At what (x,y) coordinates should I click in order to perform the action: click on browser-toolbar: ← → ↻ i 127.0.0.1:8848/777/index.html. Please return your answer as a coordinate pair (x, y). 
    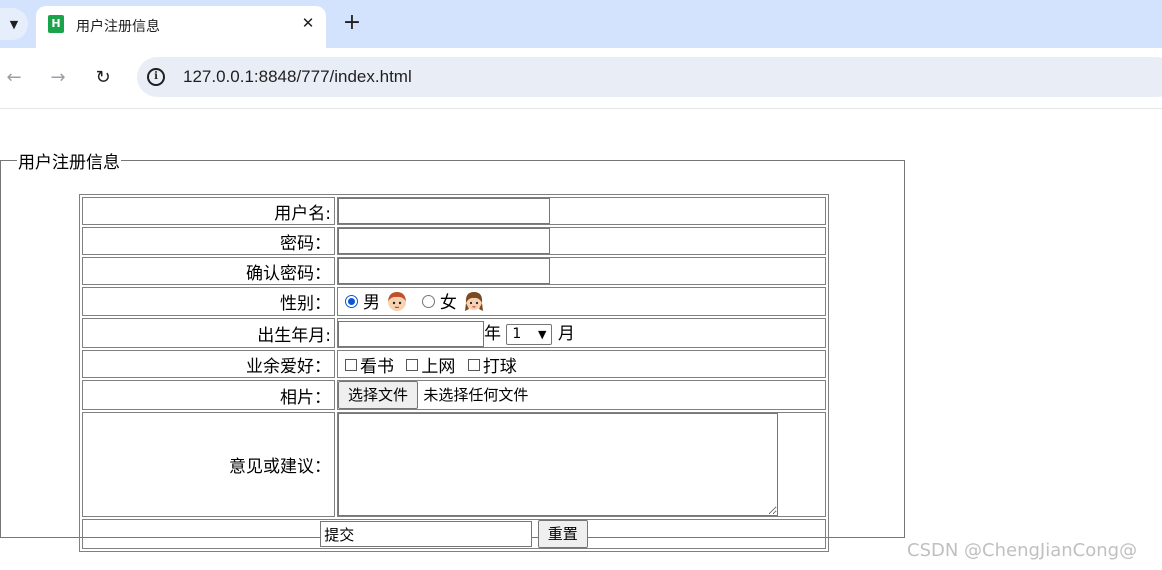
    Looking at the image, I should click on (581, 78).